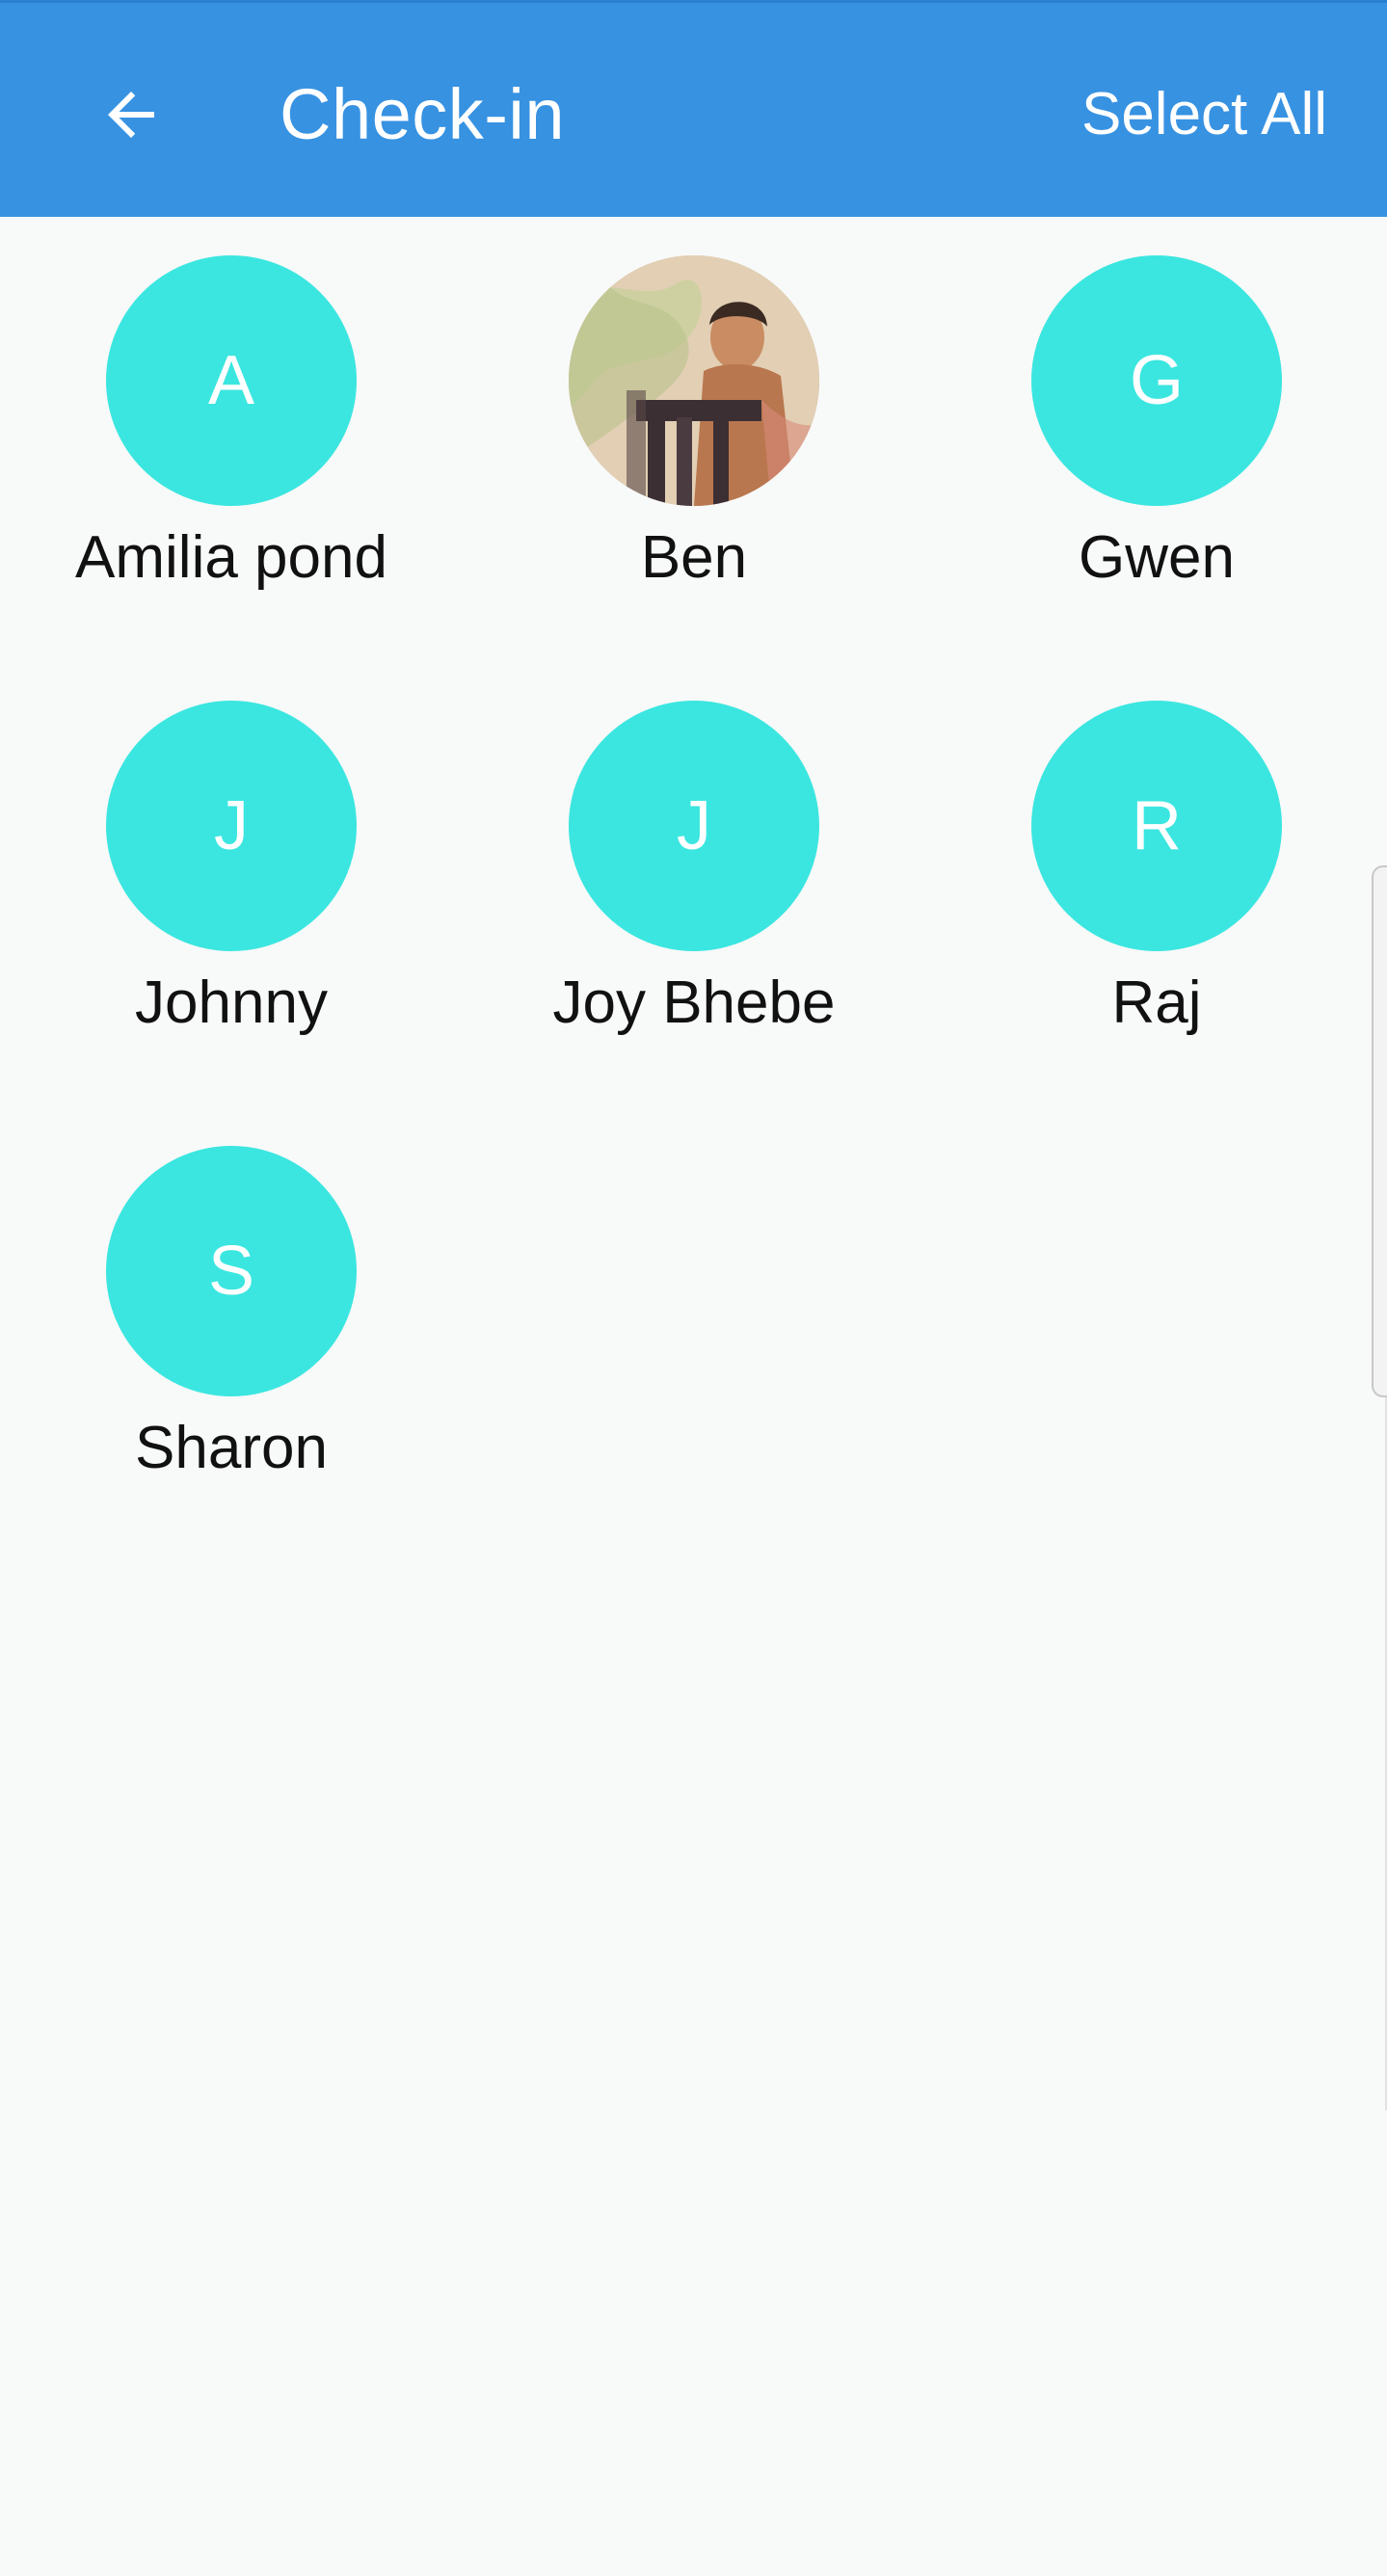 This screenshot has height=2576, width=1387. Describe the element at coordinates (1157, 557) in the screenshot. I see `person-name: Gwen` at that location.